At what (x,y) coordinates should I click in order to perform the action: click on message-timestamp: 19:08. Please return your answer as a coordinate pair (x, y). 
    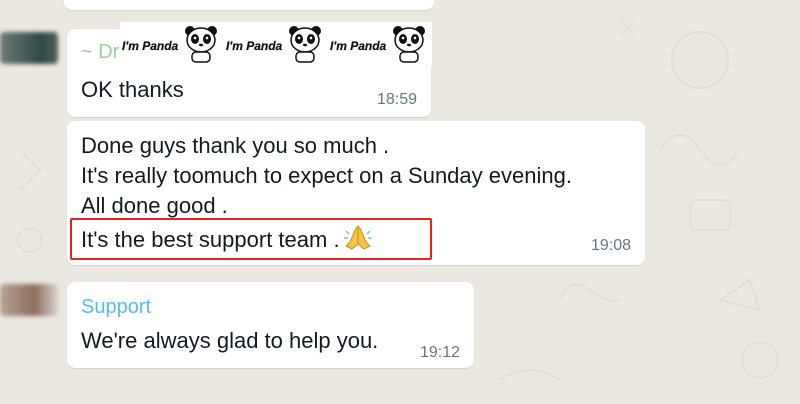
    Looking at the image, I should click on (610, 245).